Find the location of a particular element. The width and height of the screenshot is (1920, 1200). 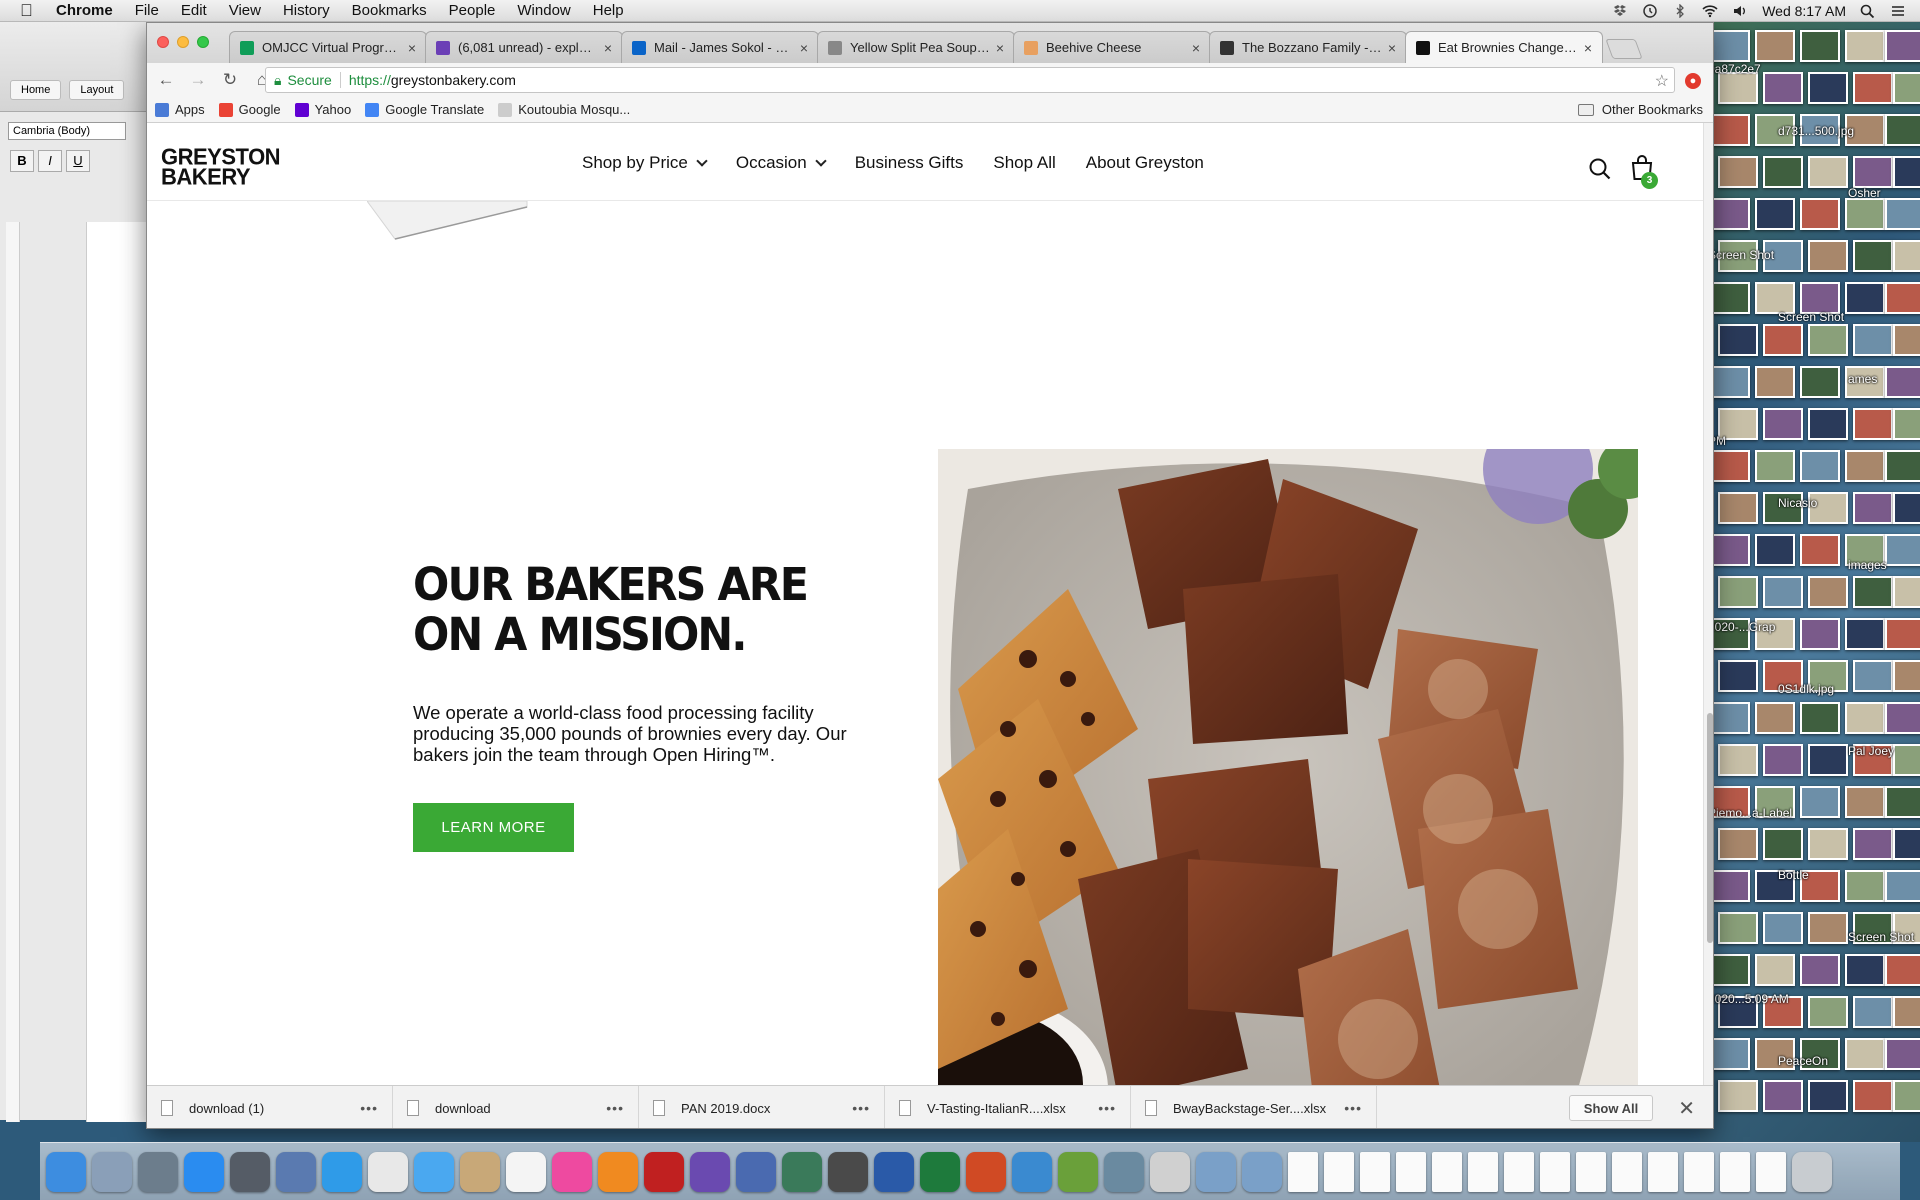

calendar-icon is located at coordinates (526, 1171).